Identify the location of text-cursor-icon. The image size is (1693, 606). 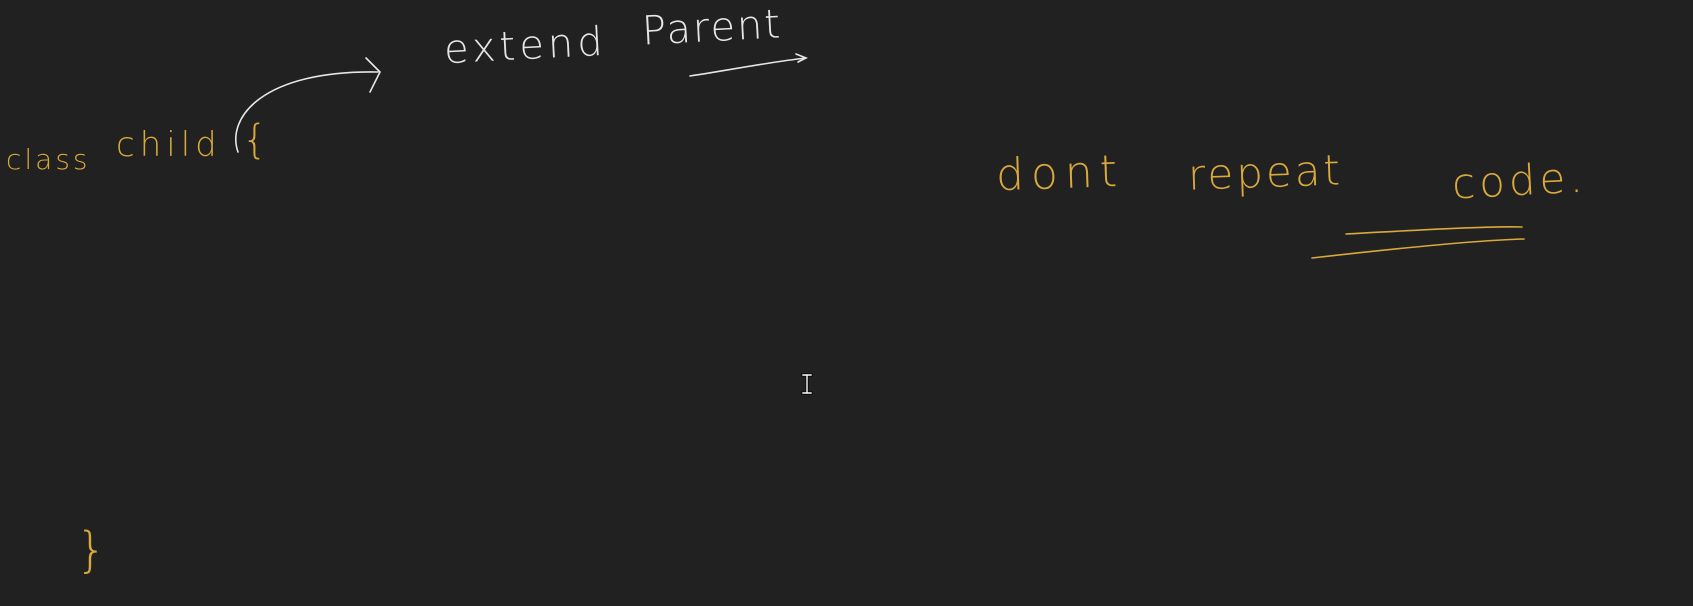
(807, 384).